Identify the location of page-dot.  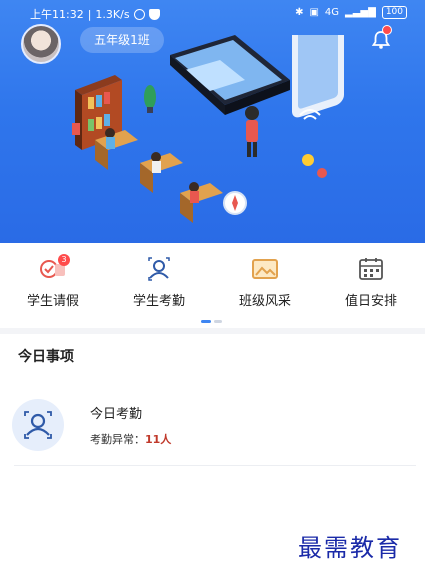
(218, 321).